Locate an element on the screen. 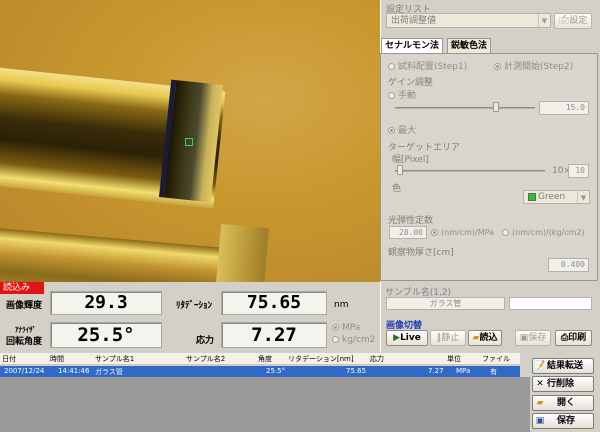 The image size is (600, 432). step2-radio: 計測開始(Step2) is located at coordinates (533, 65).